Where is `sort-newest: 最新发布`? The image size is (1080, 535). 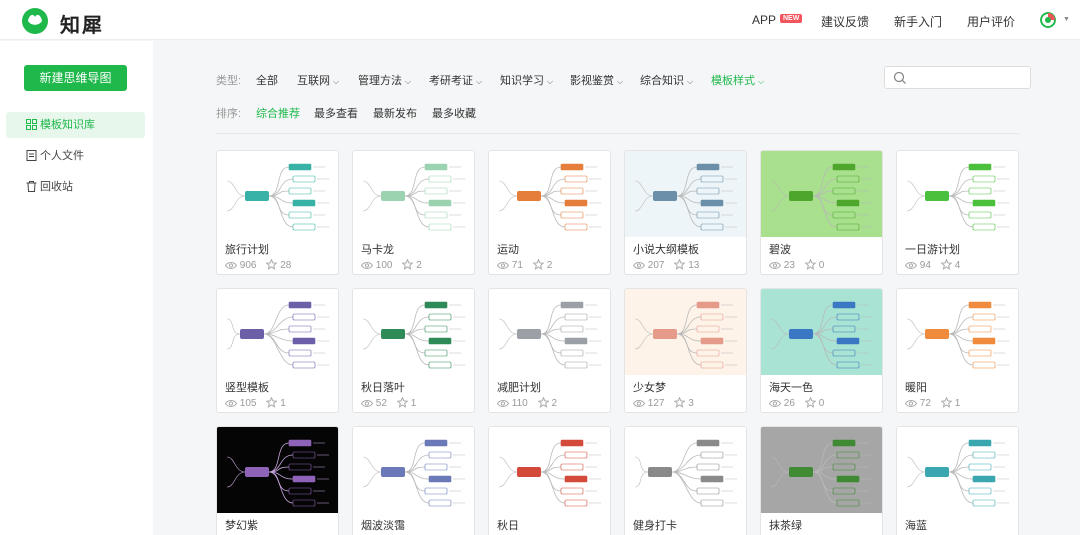
sort-newest: 最新发布 is located at coordinates (395, 113).